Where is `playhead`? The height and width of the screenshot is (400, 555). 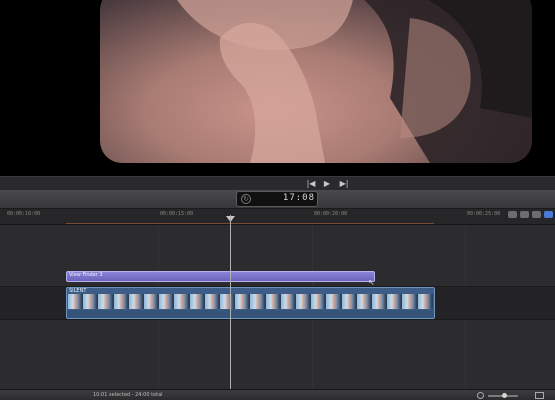 playhead is located at coordinates (230, 302).